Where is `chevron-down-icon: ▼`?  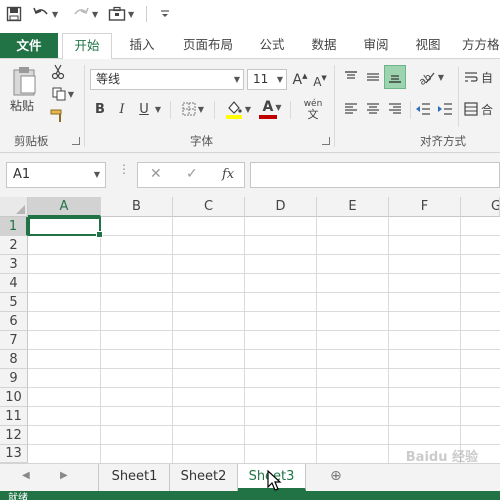
chevron-down-icon: ▼ is located at coordinates (279, 79).